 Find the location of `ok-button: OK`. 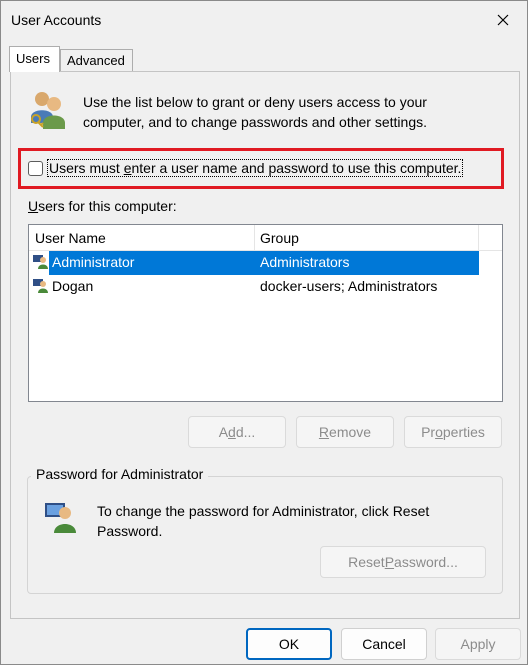

ok-button: OK is located at coordinates (289, 644).